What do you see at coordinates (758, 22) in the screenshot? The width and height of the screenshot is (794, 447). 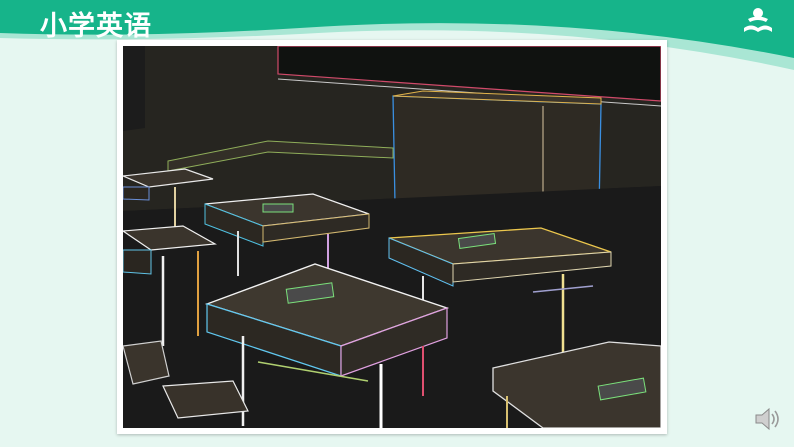 I see `book-reader-logo-icon` at bounding box center [758, 22].